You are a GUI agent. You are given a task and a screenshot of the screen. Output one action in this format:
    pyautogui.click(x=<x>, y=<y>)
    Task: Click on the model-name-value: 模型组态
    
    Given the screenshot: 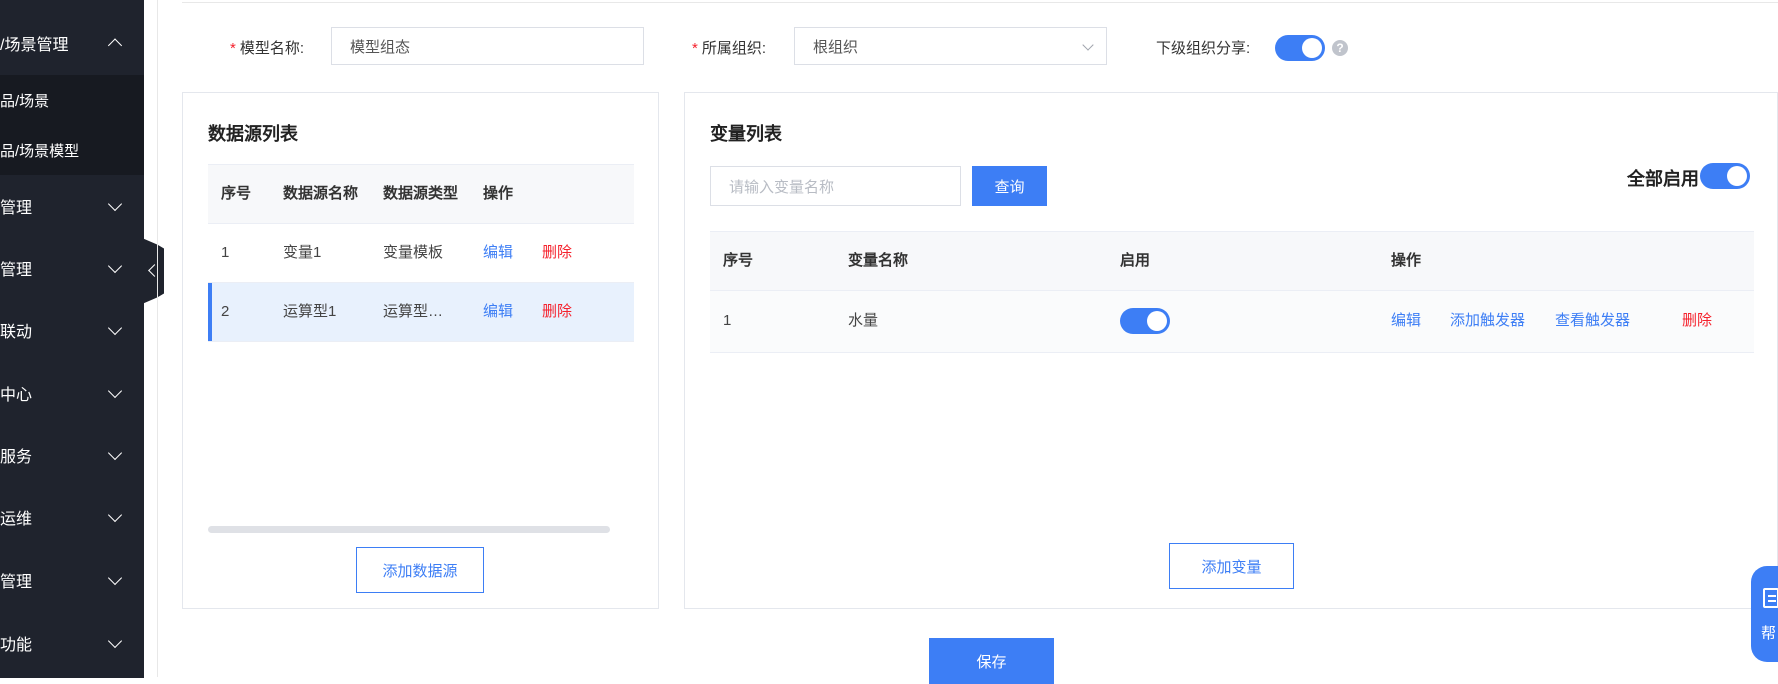 What is the action you would take?
    pyautogui.click(x=380, y=47)
    